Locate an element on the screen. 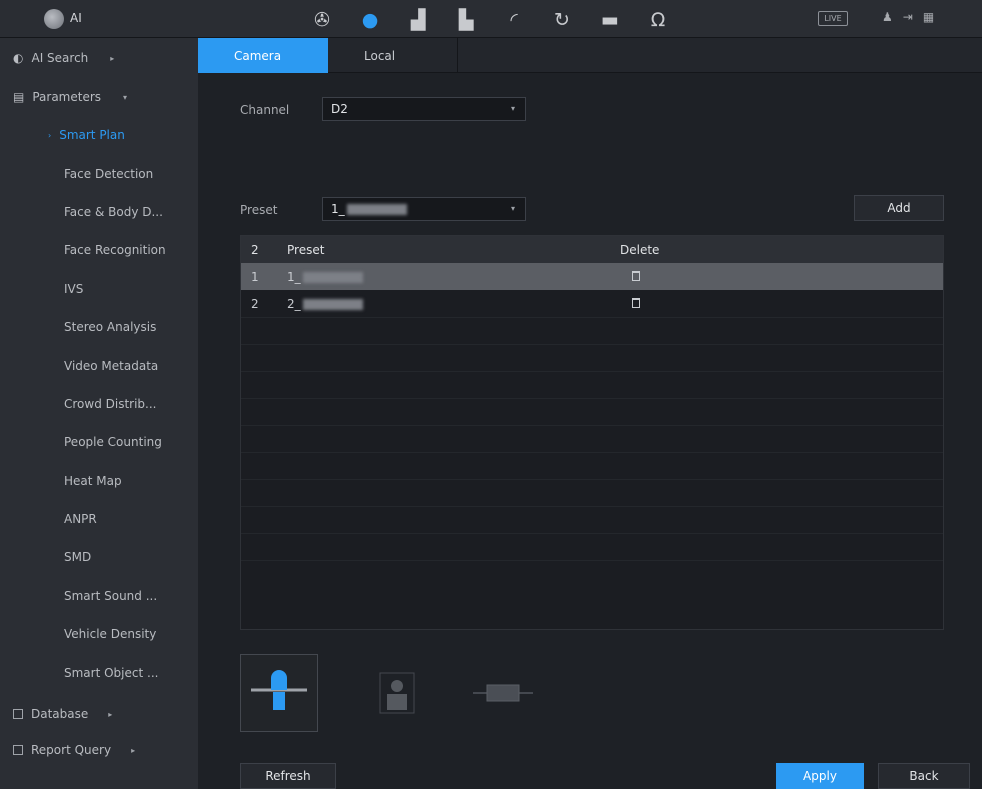 The image size is (982, 789). channel-select: D2 ▾ is located at coordinates (424, 109).